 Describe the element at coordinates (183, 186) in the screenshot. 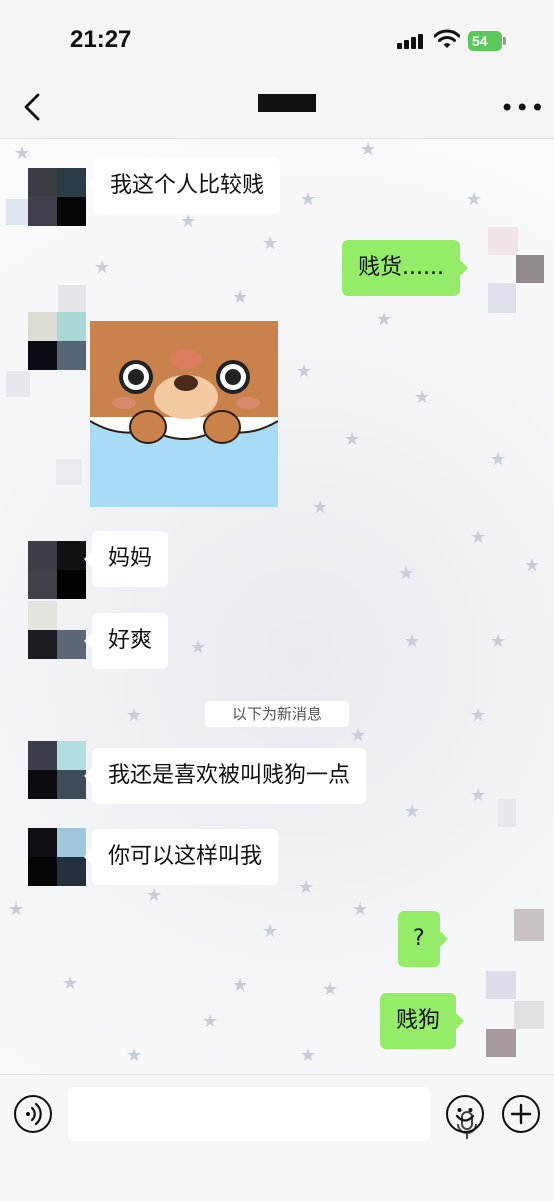

I see `message-bubble: 我这个人比较贱` at that location.